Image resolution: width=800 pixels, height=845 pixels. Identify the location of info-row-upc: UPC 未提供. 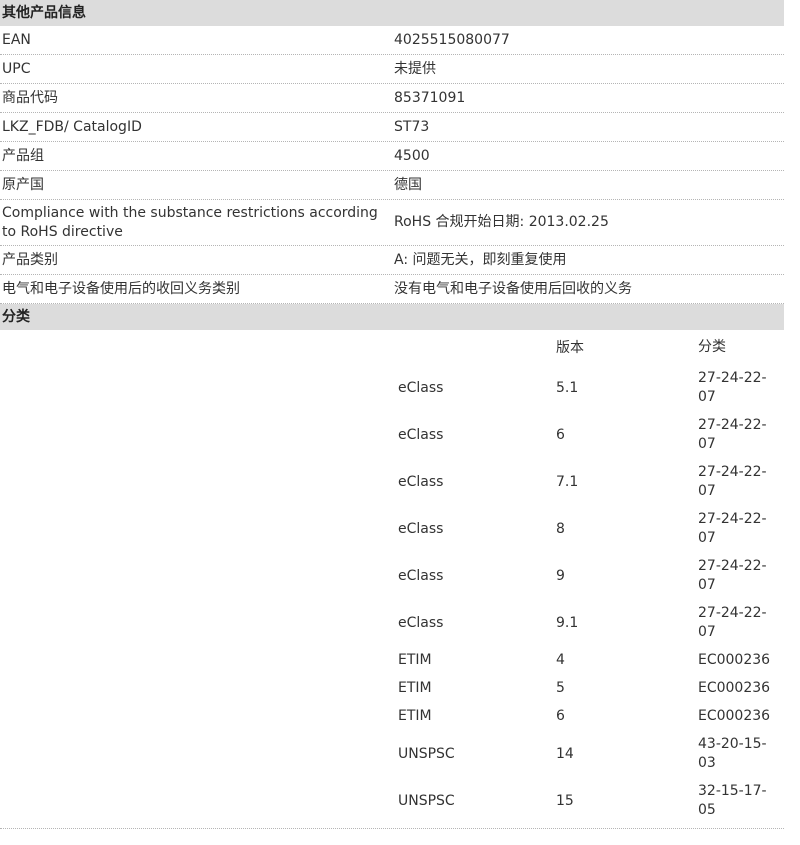
(392, 69).